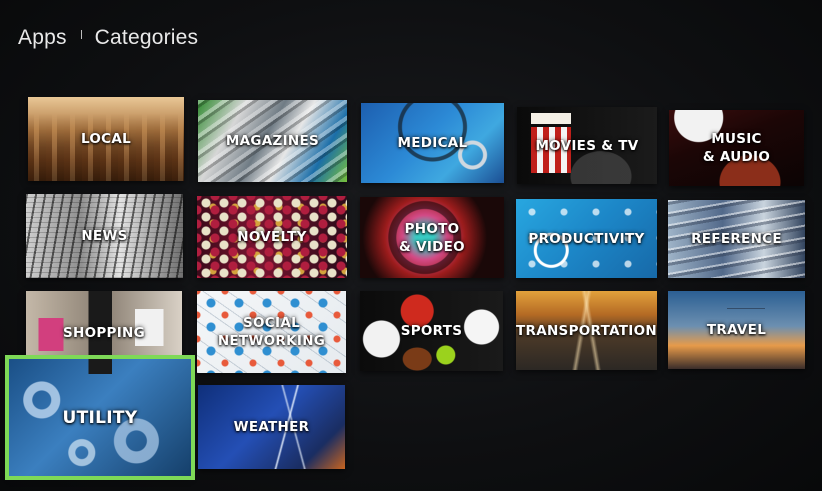  I want to click on tile-label: WEATHER, so click(271, 427).